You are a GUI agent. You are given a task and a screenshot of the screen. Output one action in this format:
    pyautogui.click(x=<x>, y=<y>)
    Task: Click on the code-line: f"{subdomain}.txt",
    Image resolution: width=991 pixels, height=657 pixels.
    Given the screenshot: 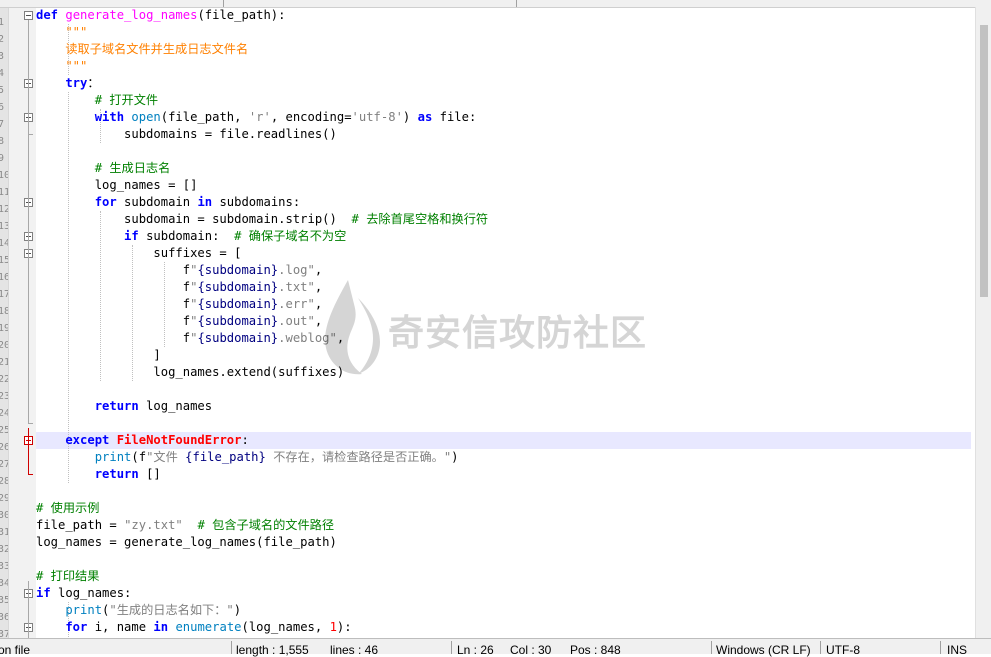 What is the action you would take?
    pyautogui.click(x=179, y=287)
    